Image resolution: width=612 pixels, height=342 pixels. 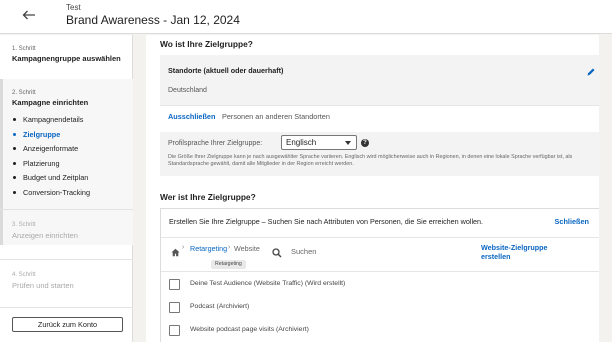 I want to click on list-item: Website podcast page visits (Archiviert), so click(x=379, y=332).